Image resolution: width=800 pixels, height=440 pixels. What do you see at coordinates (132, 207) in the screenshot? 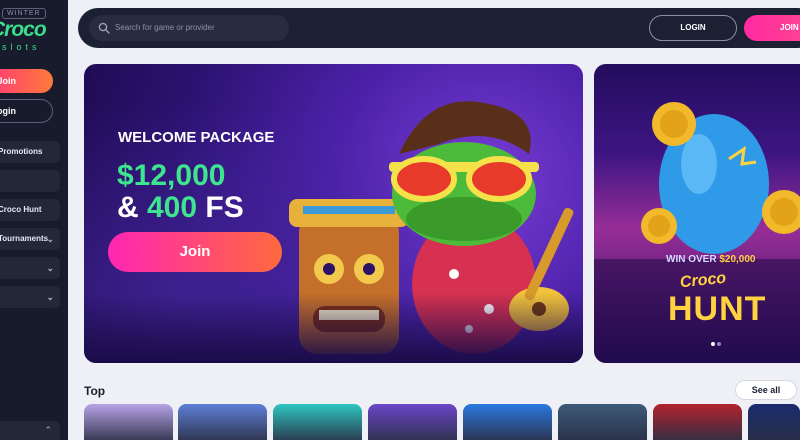
I see `banner-amp: &` at bounding box center [132, 207].